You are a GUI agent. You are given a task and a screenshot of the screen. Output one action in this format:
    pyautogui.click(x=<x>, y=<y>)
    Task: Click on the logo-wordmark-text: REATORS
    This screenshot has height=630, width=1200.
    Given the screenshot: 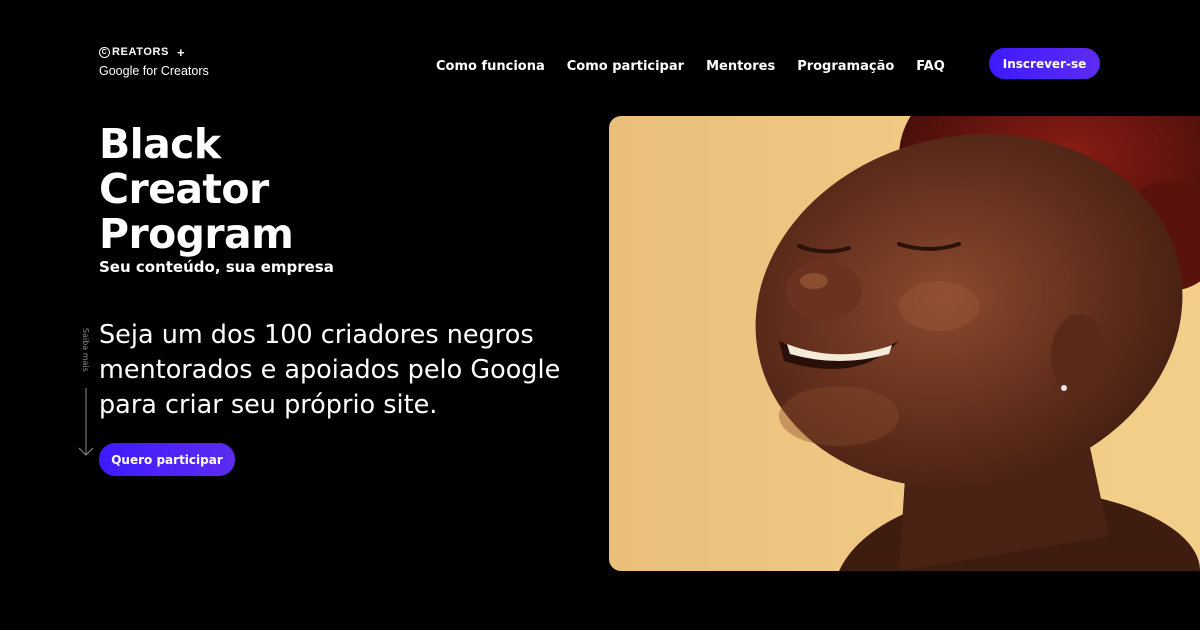 What is the action you would take?
    pyautogui.click(x=140, y=52)
    